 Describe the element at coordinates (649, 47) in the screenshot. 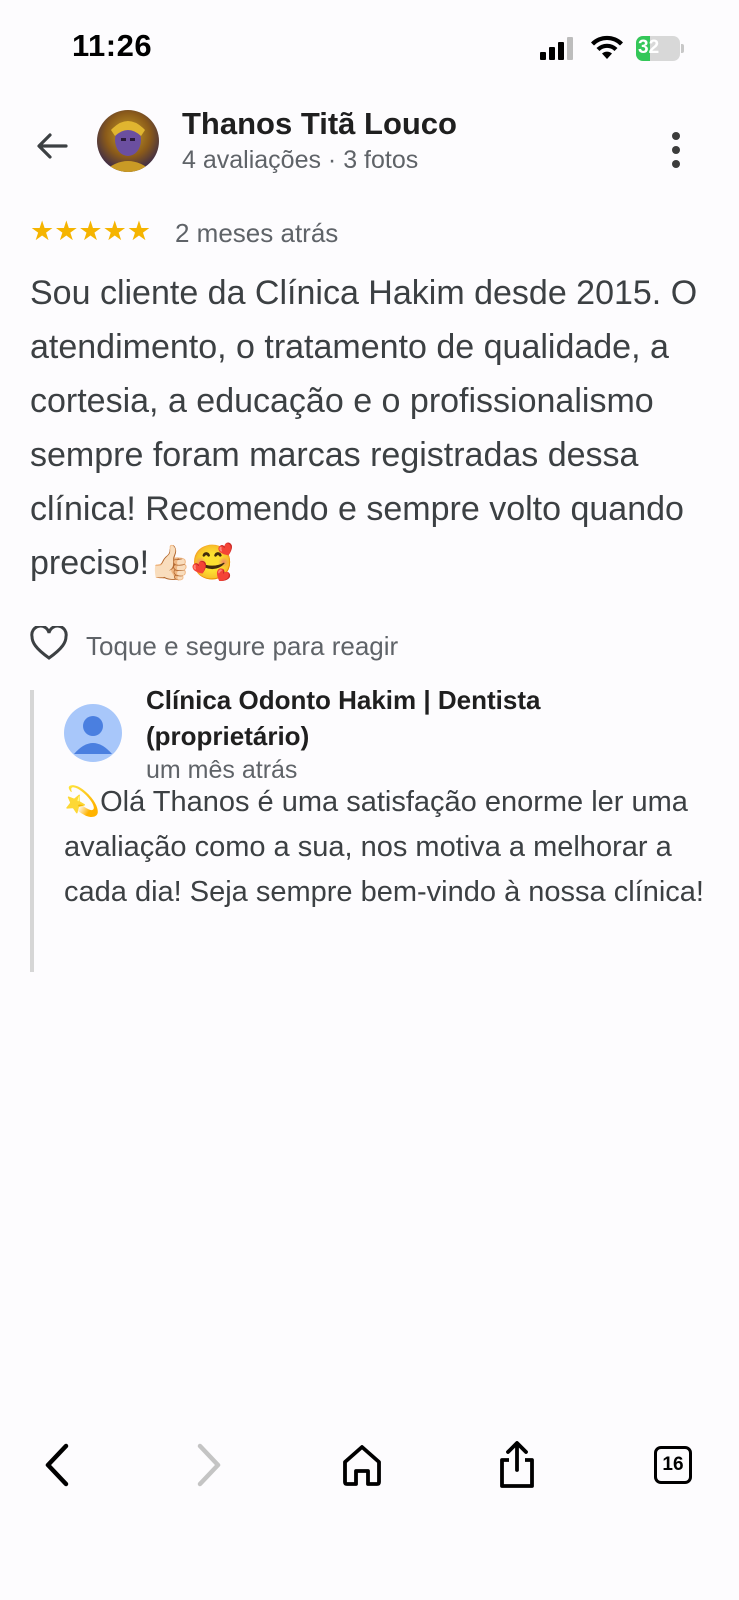

I see `battery-percent: 32` at that location.